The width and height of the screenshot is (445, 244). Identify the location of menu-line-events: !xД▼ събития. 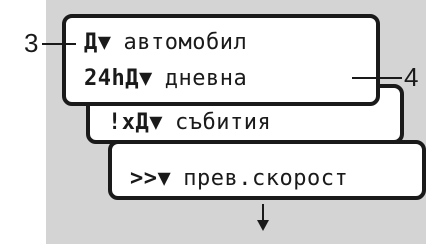
(189, 122).